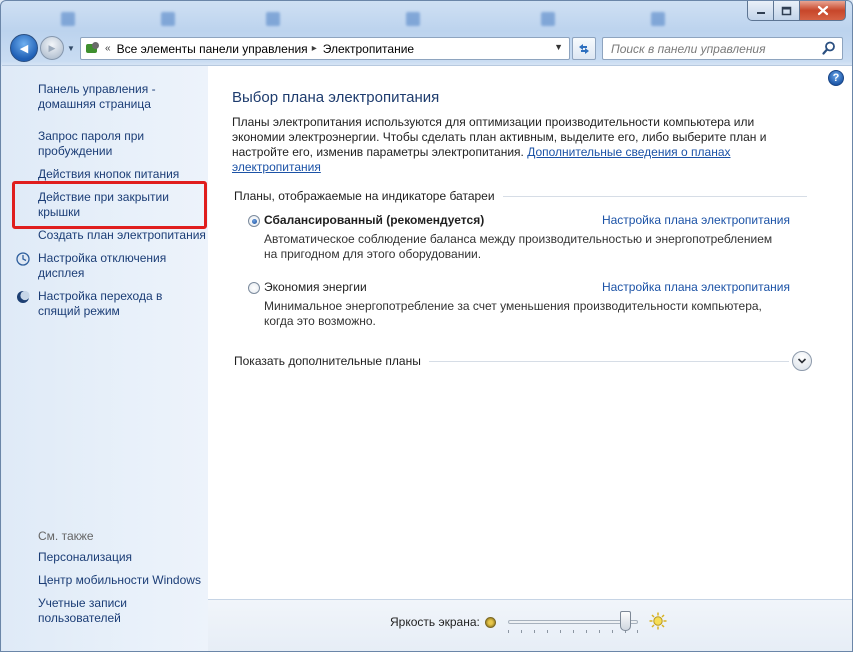 Image resolution: width=853 pixels, height=652 pixels. I want to click on forward-arrow-icon: ▶, so click(52, 47).